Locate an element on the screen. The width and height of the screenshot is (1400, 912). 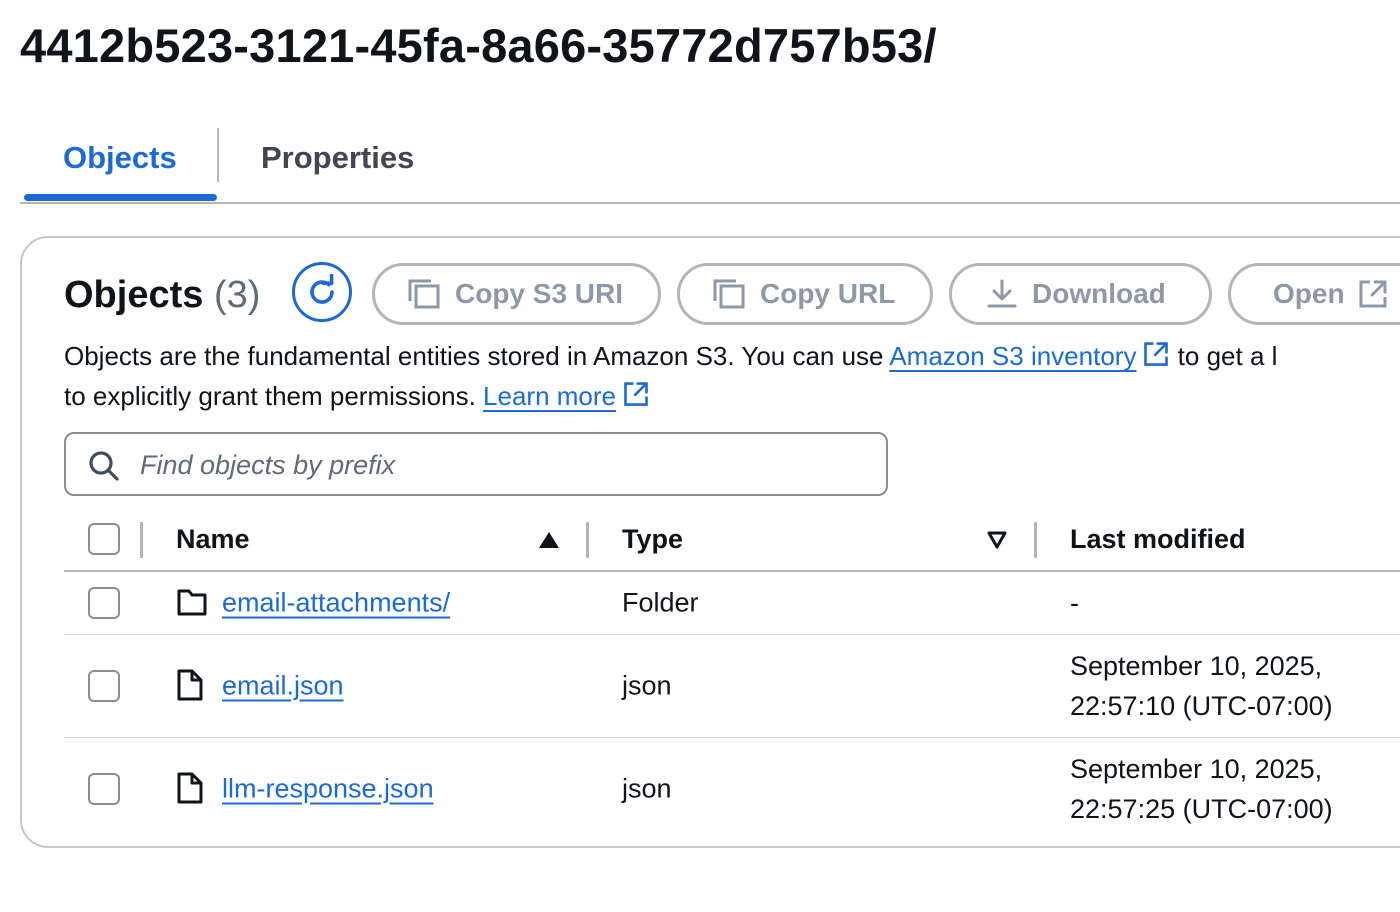
description-text-tail: to get a l is located at coordinates (1224, 356).